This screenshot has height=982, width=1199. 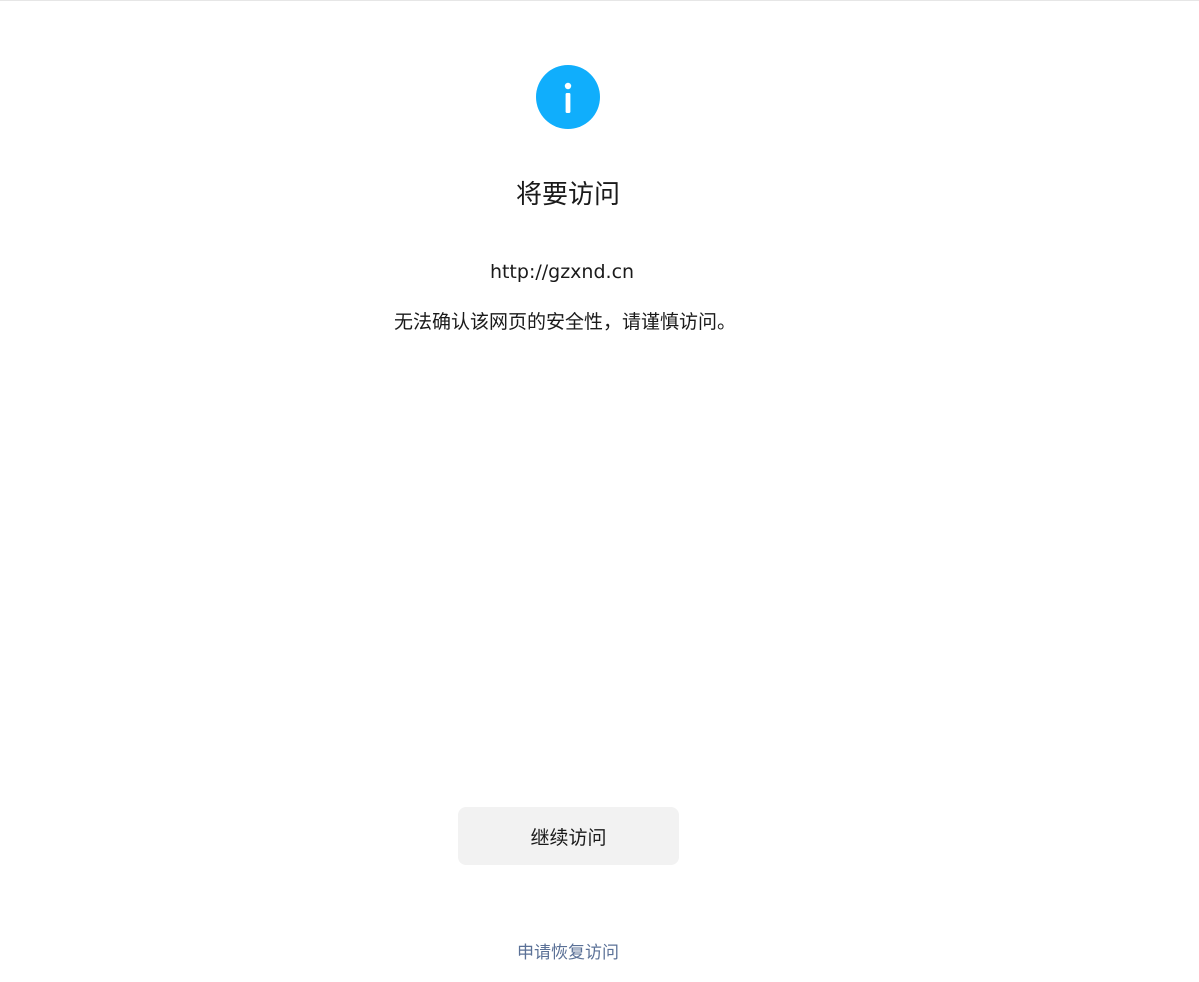 I want to click on request-restore-access-link: 申请恢复访问, so click(x=568, y=953).